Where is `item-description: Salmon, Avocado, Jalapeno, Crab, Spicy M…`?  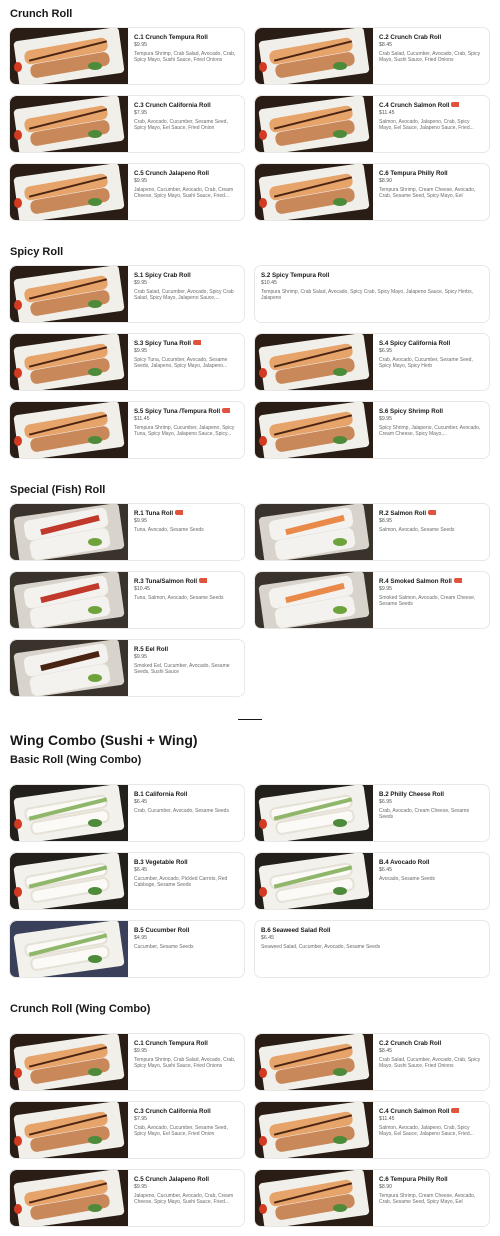 item-description: Salmon, Avocado, Jalapeno, Crab, Spicy M… is located at coordinates (426, 1131).